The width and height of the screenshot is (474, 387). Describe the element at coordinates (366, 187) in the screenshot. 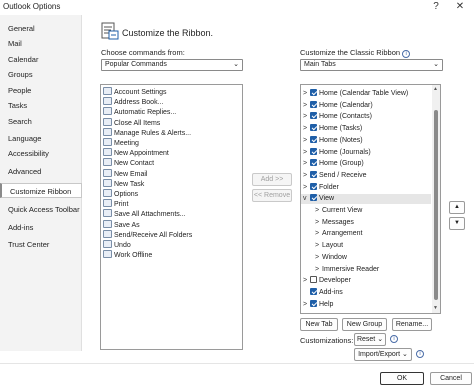

I see `tree-item: > Folder` at that location.